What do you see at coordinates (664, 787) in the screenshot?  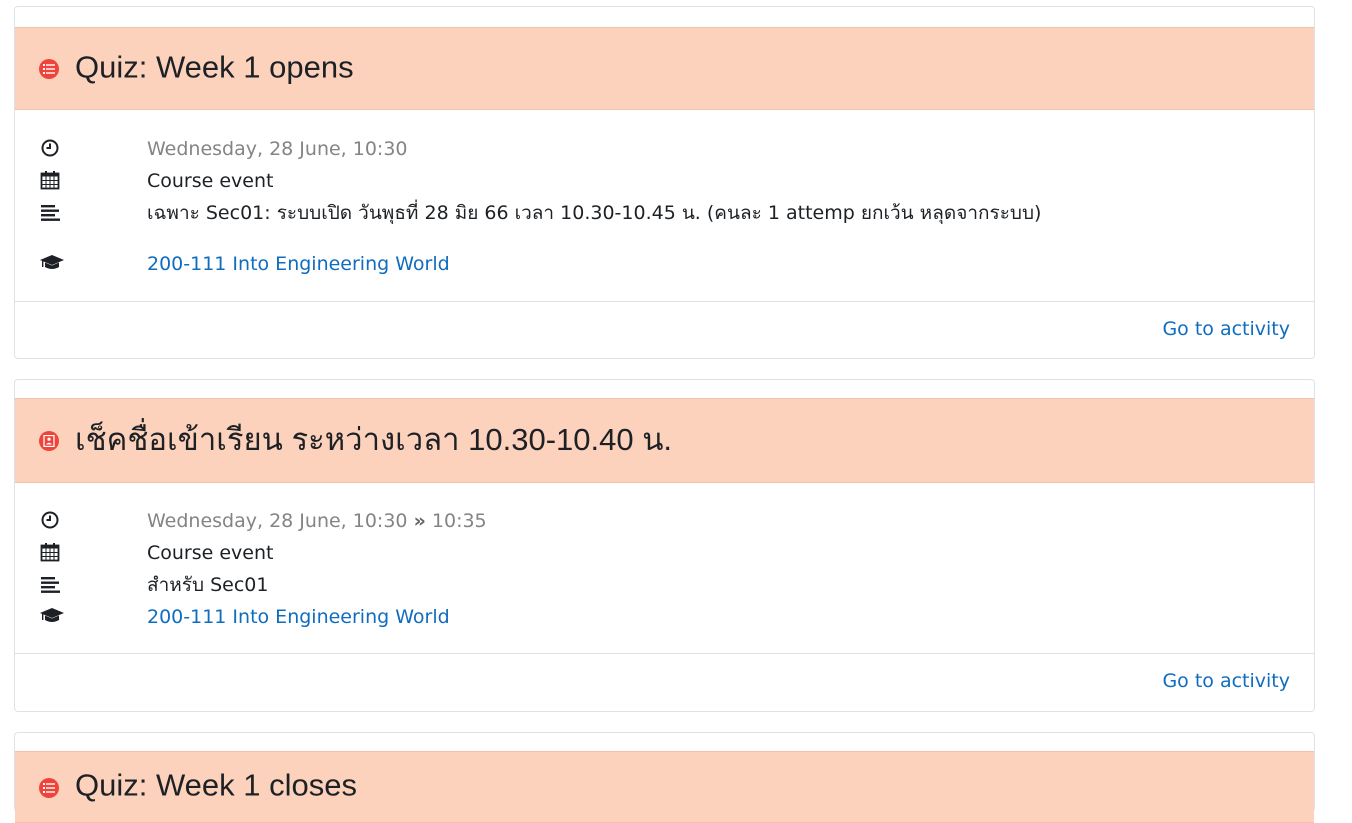 I see `event-header: Quiz: Week 1 closes` at bounding box center [664, 787].